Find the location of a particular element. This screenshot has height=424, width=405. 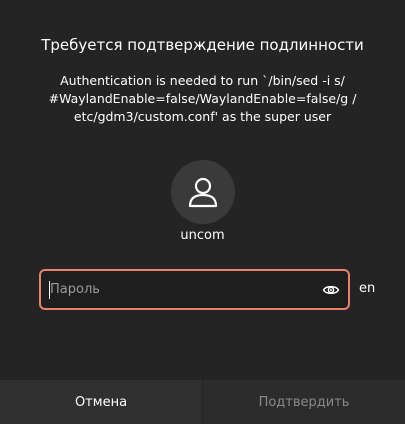

dialog-buttons: Отмена Подтвердить is located at coordinates (202, 402).